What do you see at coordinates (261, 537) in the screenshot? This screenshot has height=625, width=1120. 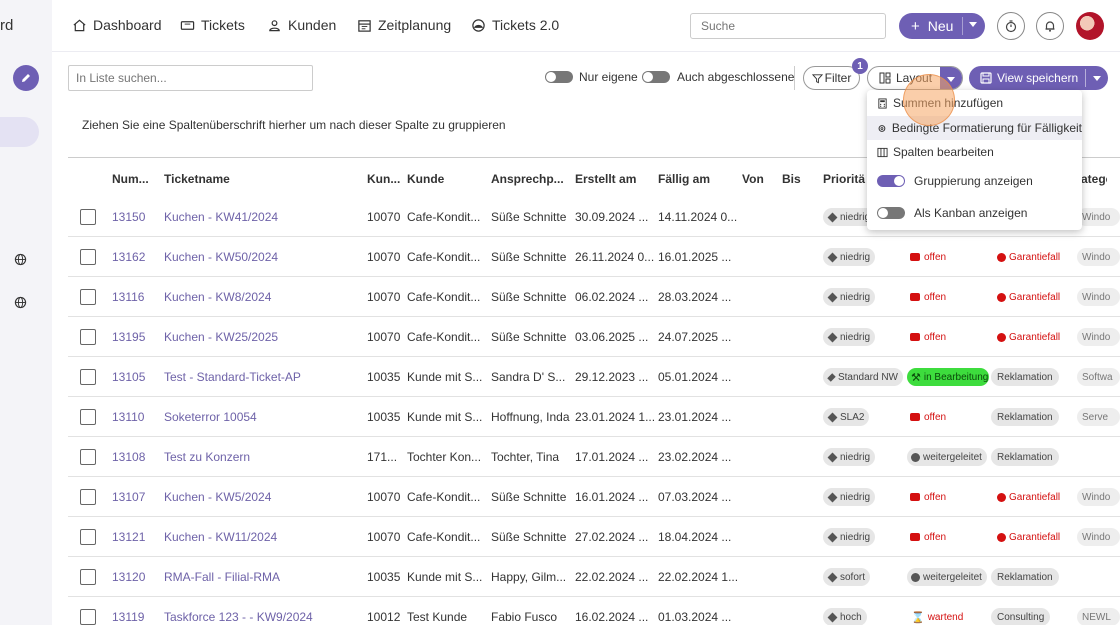 I see `ticket-name-link: Kuchen - KW11/2024` at bounding box center [261, 537].